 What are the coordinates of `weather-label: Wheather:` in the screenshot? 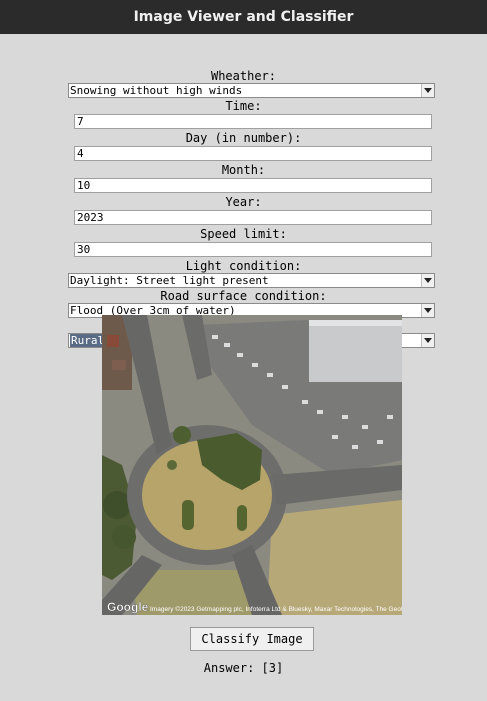 It's located at (243, 76).